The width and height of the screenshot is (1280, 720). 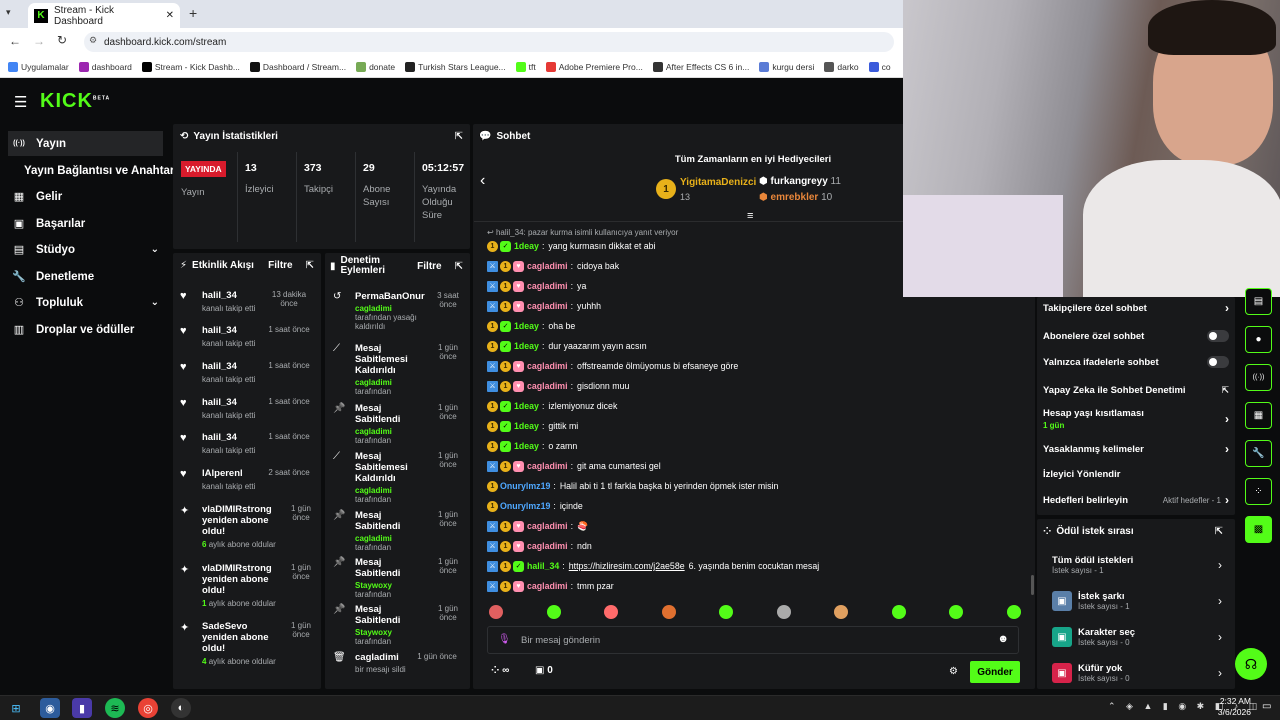 What do you see at coordinates (795, 197) in the screenshot?
I see `gifter-3: ⬢ emrebkler 10` at bounding box center [795, 197].